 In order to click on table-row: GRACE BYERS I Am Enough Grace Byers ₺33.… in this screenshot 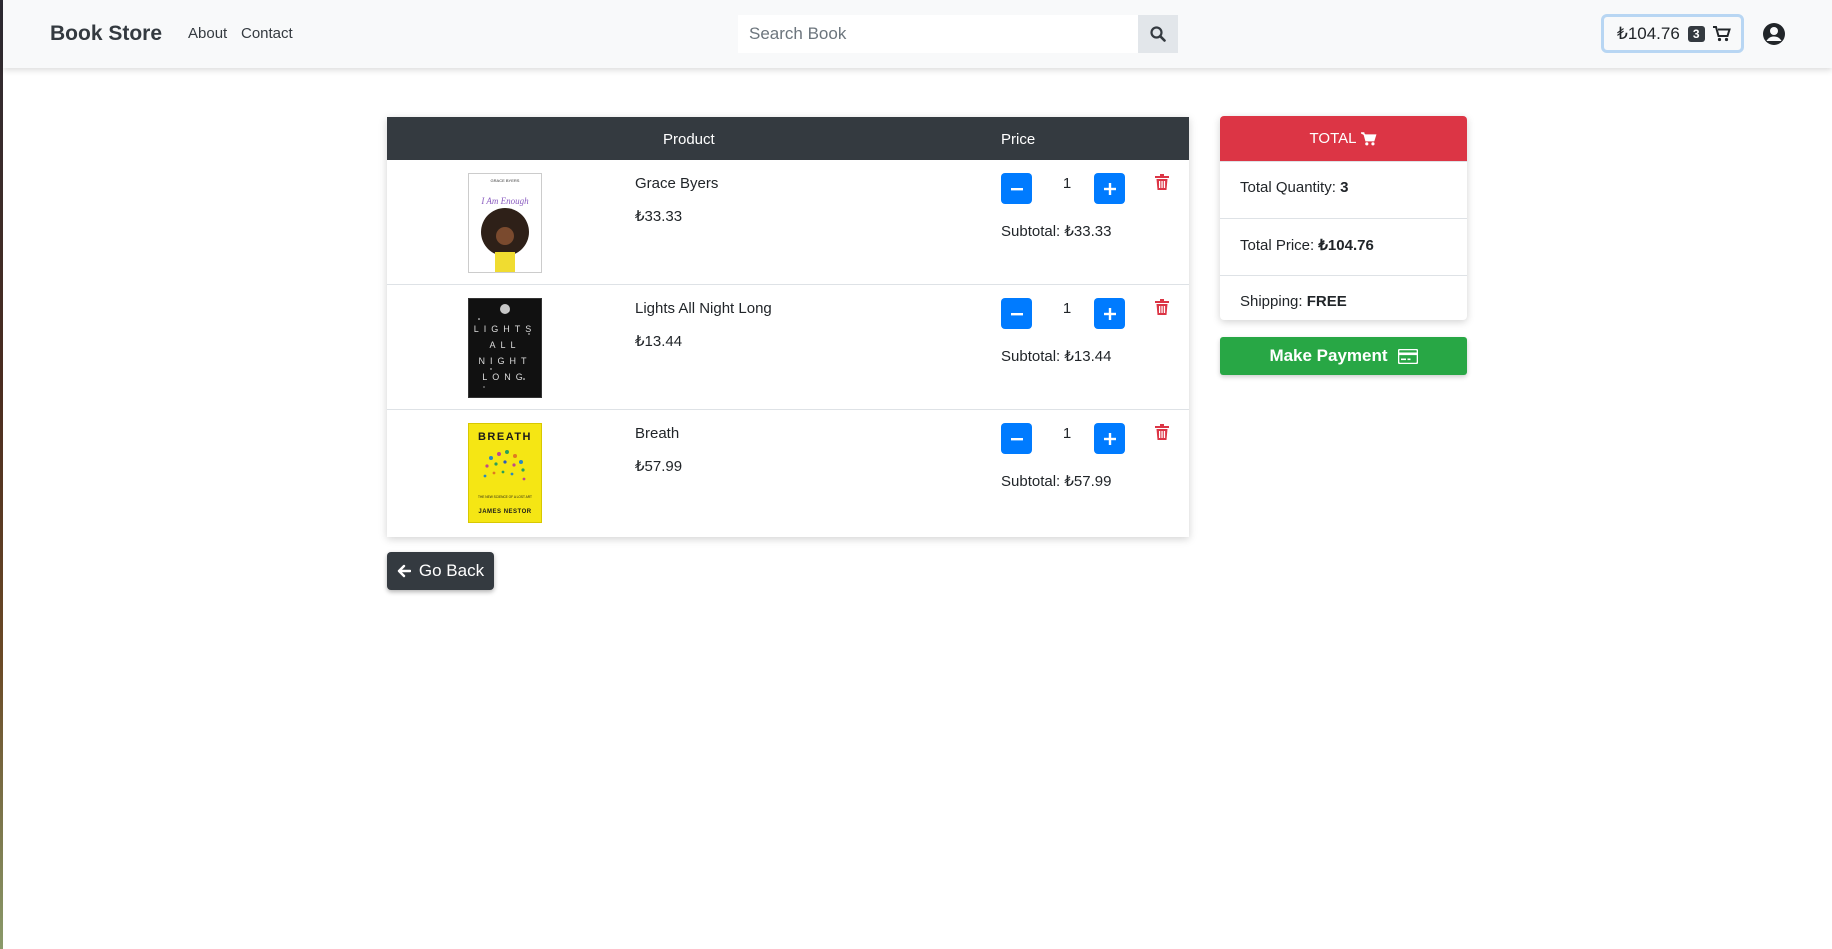, I will do `click(788, 222)`.